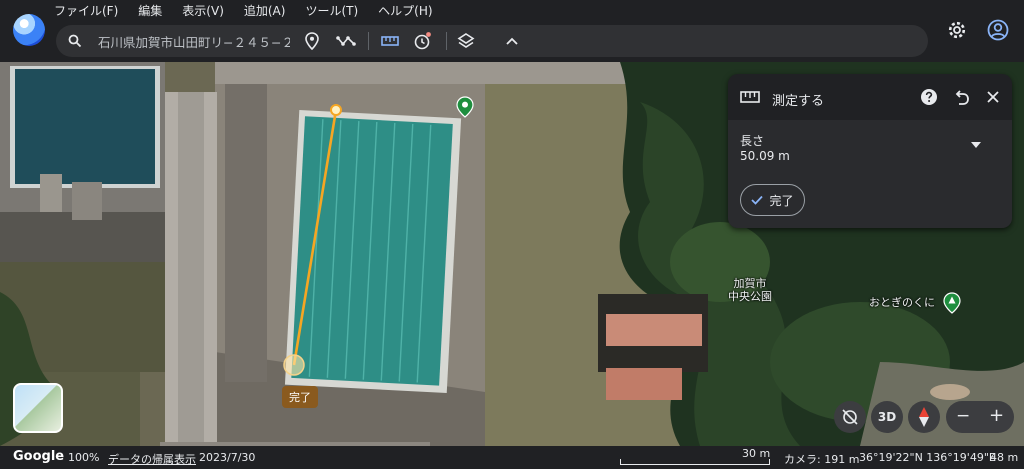 This screenshot has width=1024, height=469. Describe the element at coordinates (405, 11) in the screenshot. I see `menu-help: ヘルプ(H)` at that location.